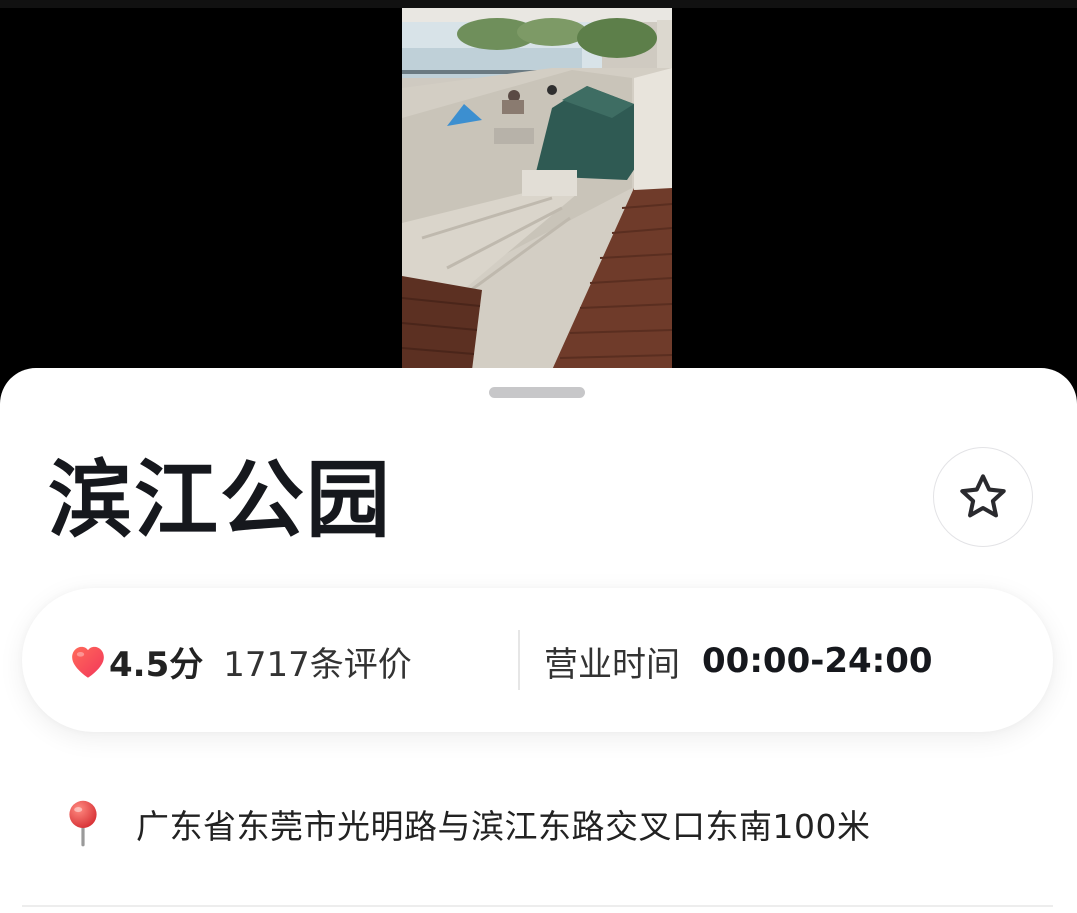  I want to click on section-divider, so click(537, 906).